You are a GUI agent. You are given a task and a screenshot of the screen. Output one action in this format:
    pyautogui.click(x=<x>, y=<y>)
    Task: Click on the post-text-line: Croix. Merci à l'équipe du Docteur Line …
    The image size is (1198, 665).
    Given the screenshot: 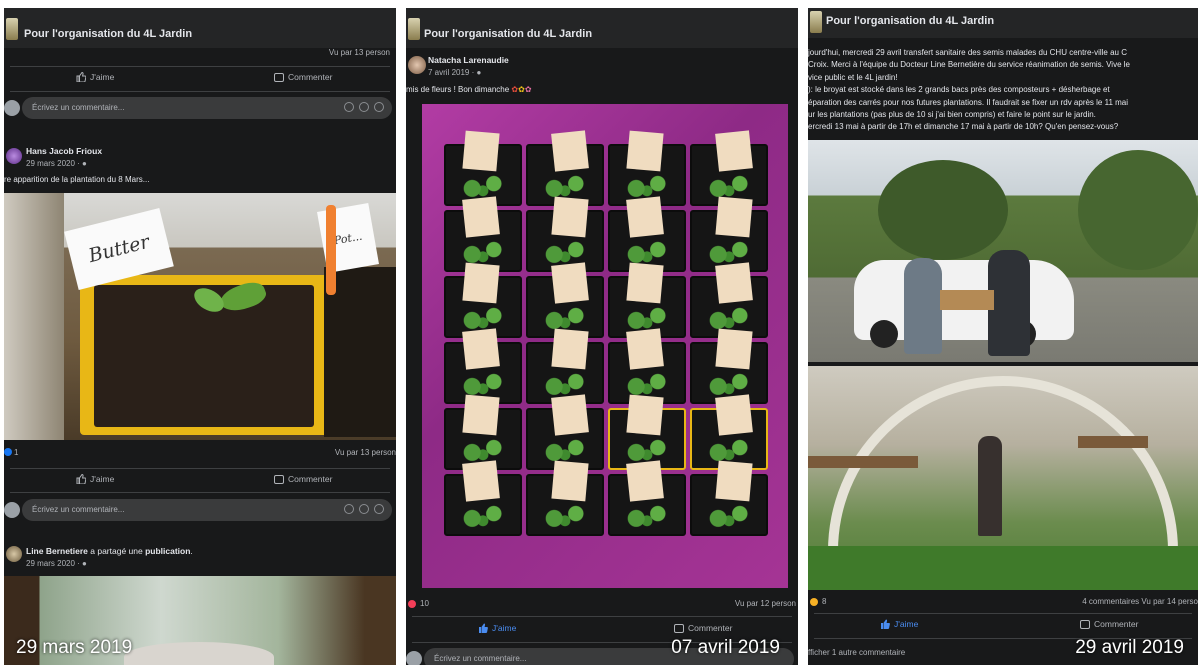 What is the action you would take?
    pyautogui.click(x=969, y=65)
    